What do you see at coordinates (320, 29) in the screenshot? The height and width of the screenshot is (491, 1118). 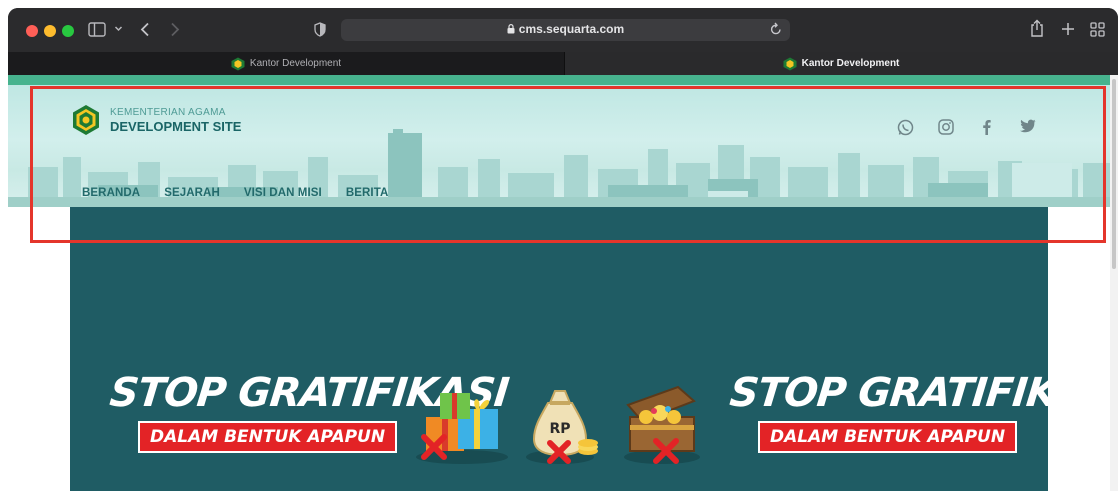 I see `privacy-shield-icon` at bounding box center [320, 29].